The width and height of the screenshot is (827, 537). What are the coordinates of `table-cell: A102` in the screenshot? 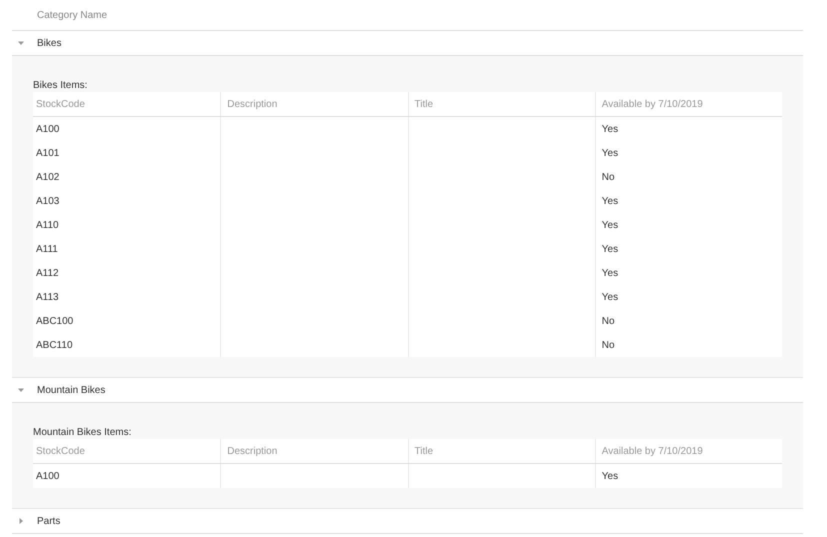 It's located at (48, 177).